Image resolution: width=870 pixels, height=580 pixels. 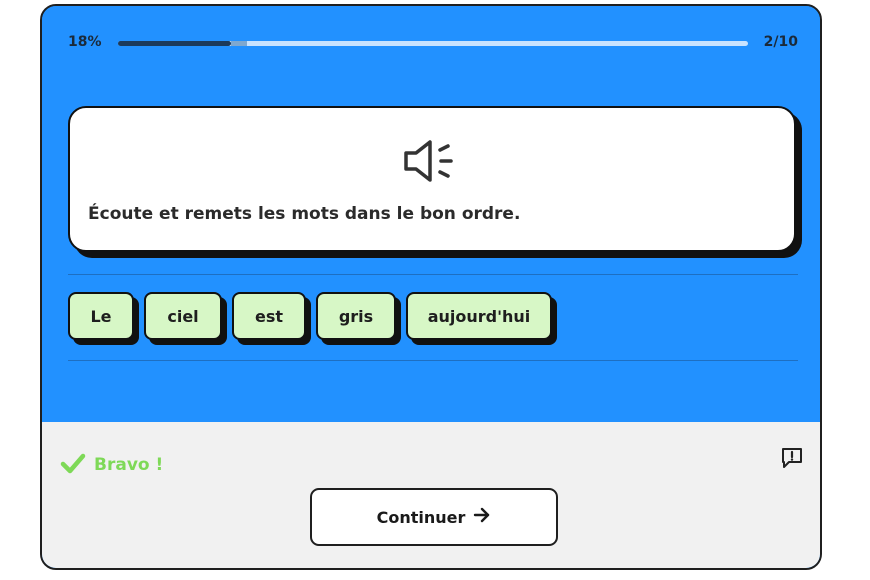 What do you see at coordinates (356, 316) in the screenshot?
I see `word-tile-gris: gris` at bounding box center [356, 316].